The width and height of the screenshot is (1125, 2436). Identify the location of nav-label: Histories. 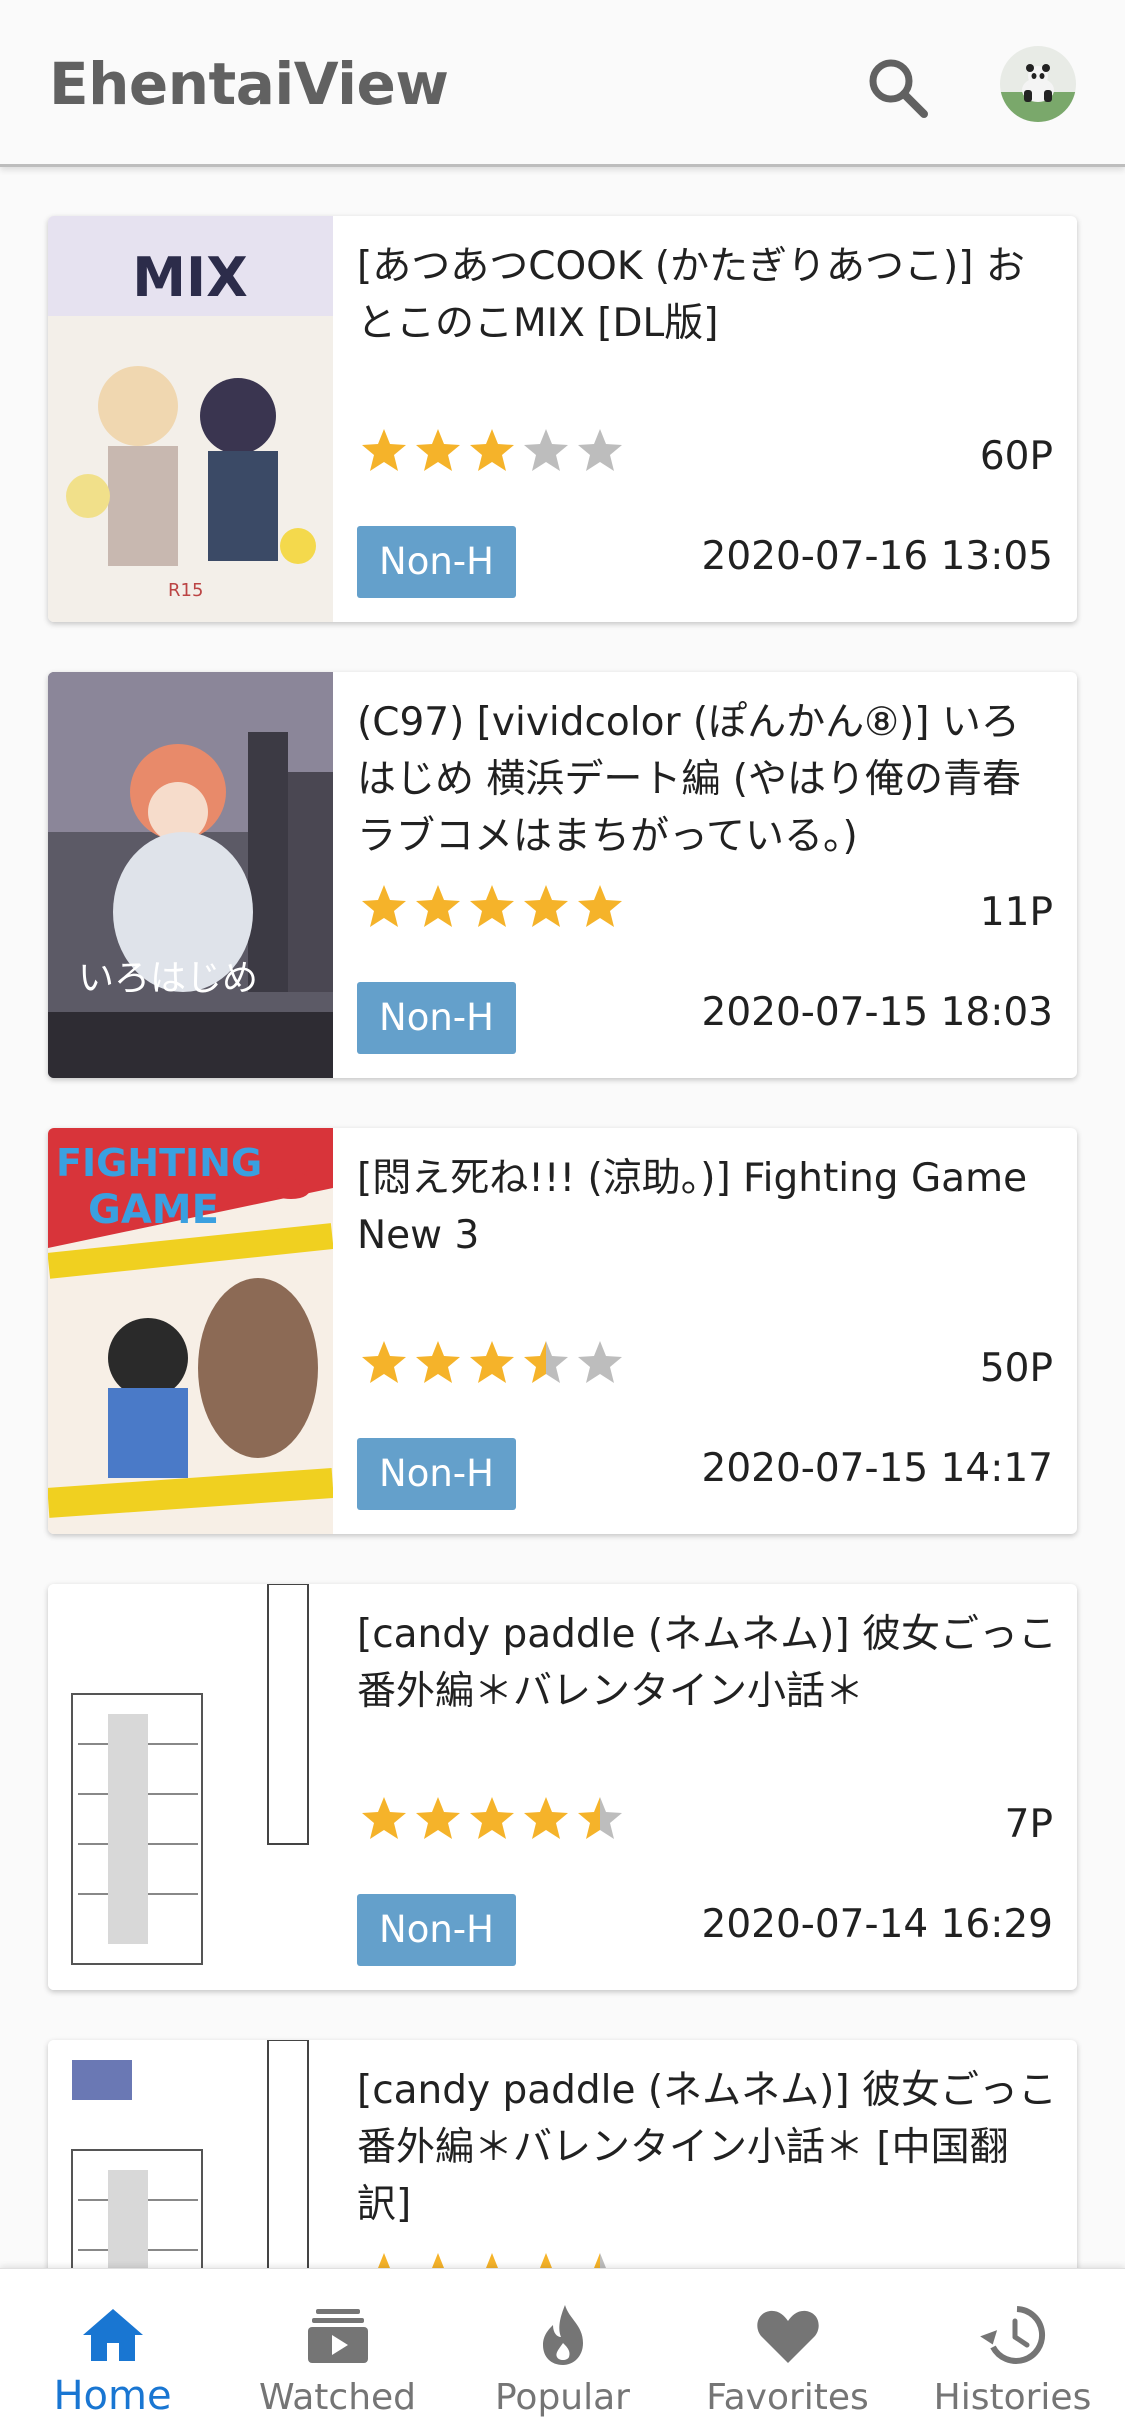
(1012, 2397).